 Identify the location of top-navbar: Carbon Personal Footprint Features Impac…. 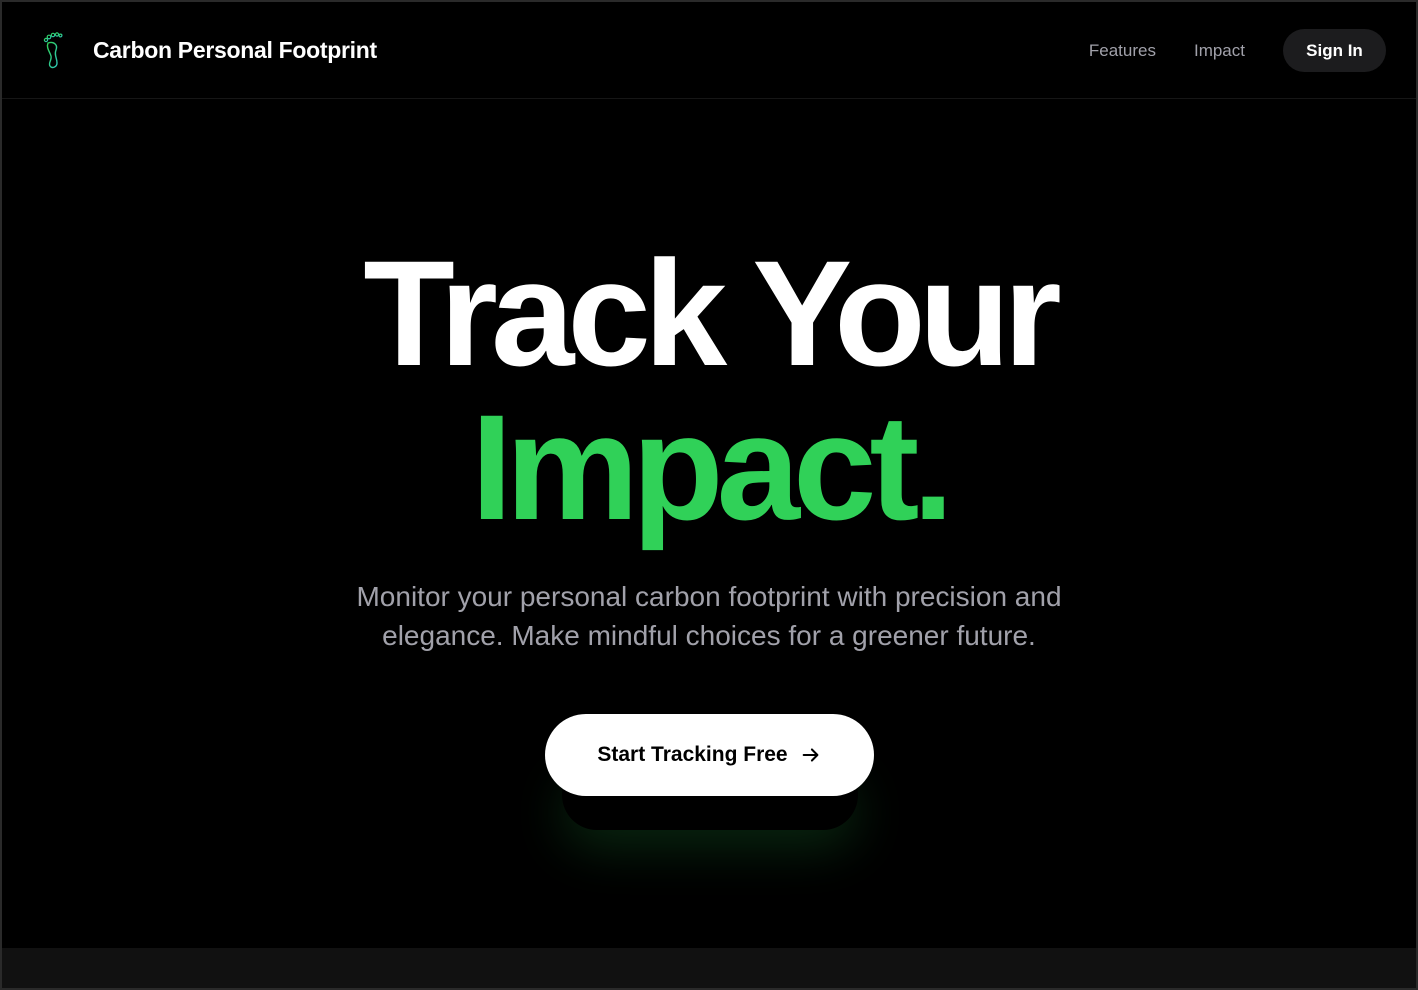
(709, 50).